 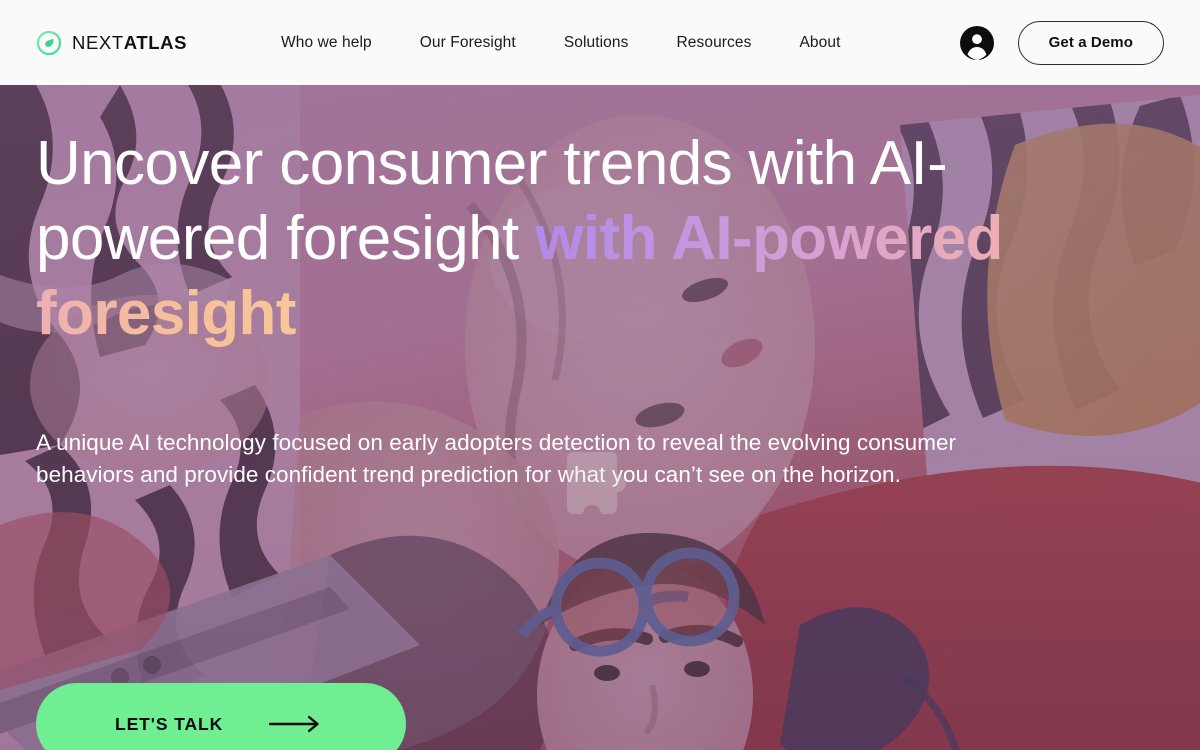 I want to click on brand-wordmark-light: NEXT, so click(x=98, y=42).